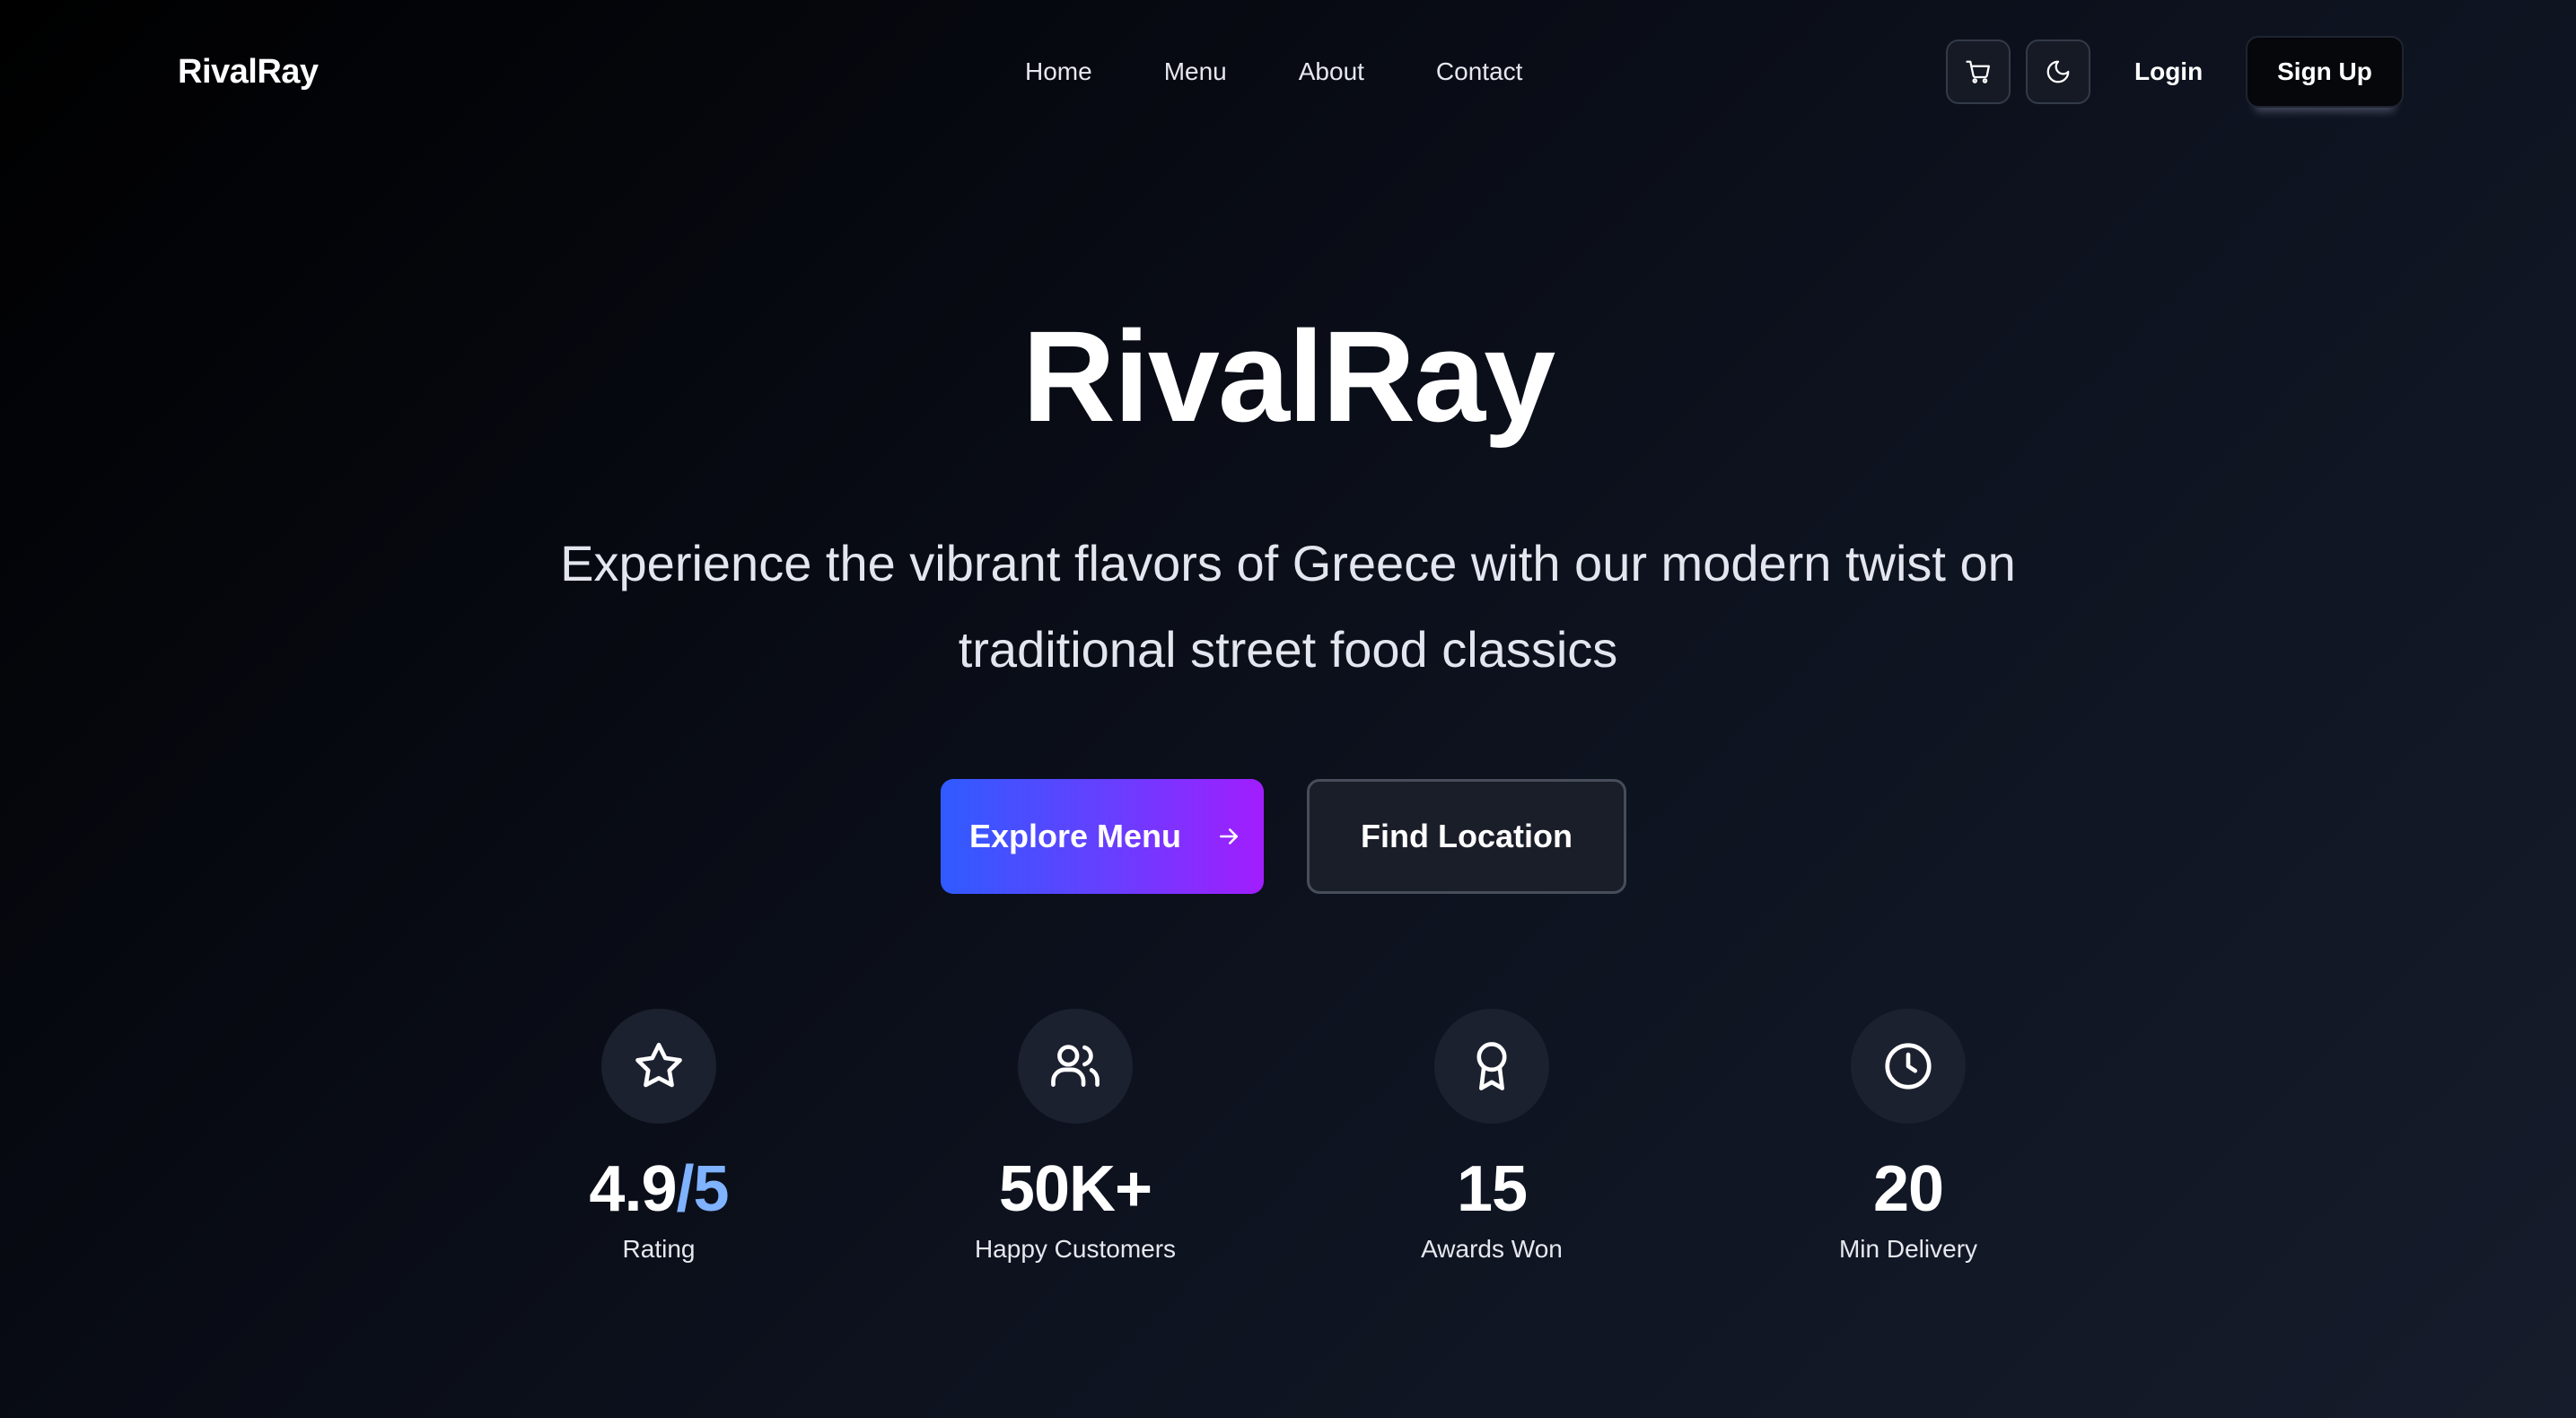 This screenshot has width=2576, height=1418. Describe the element at coordinates (1075, 1249) in the screenshot. I see `stat-label: Happy Customers` at that location.